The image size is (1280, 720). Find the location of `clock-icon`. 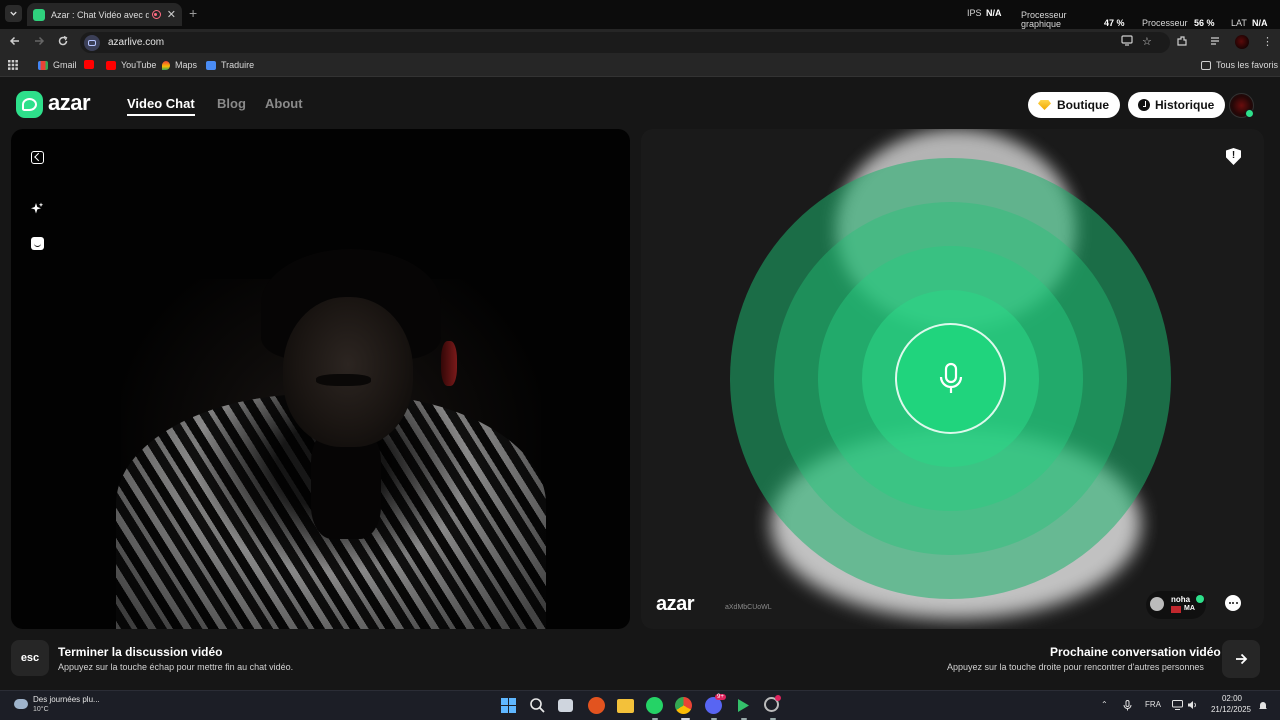

clock-icon is located at coordinates (1144, 105).